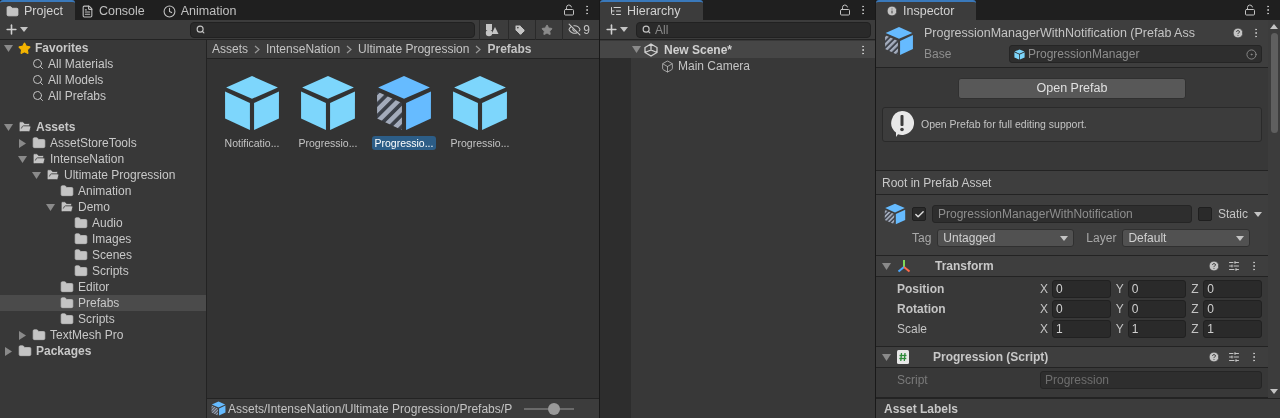 This screenshot has height=418, width=1280. What do you see at coordinates (1072, 266) in the screenshot?
I see `component-header: Transform` at bounding box center [1072, 266].